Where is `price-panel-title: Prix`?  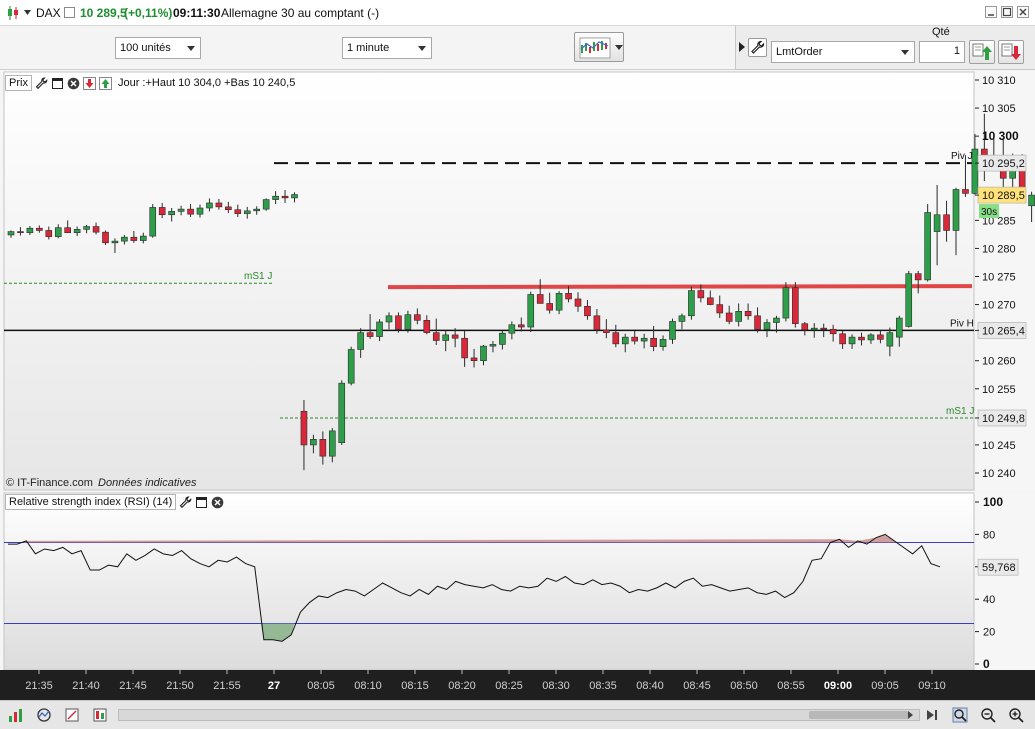
price-panel-title: Prix is located at coordinates (18, 83).